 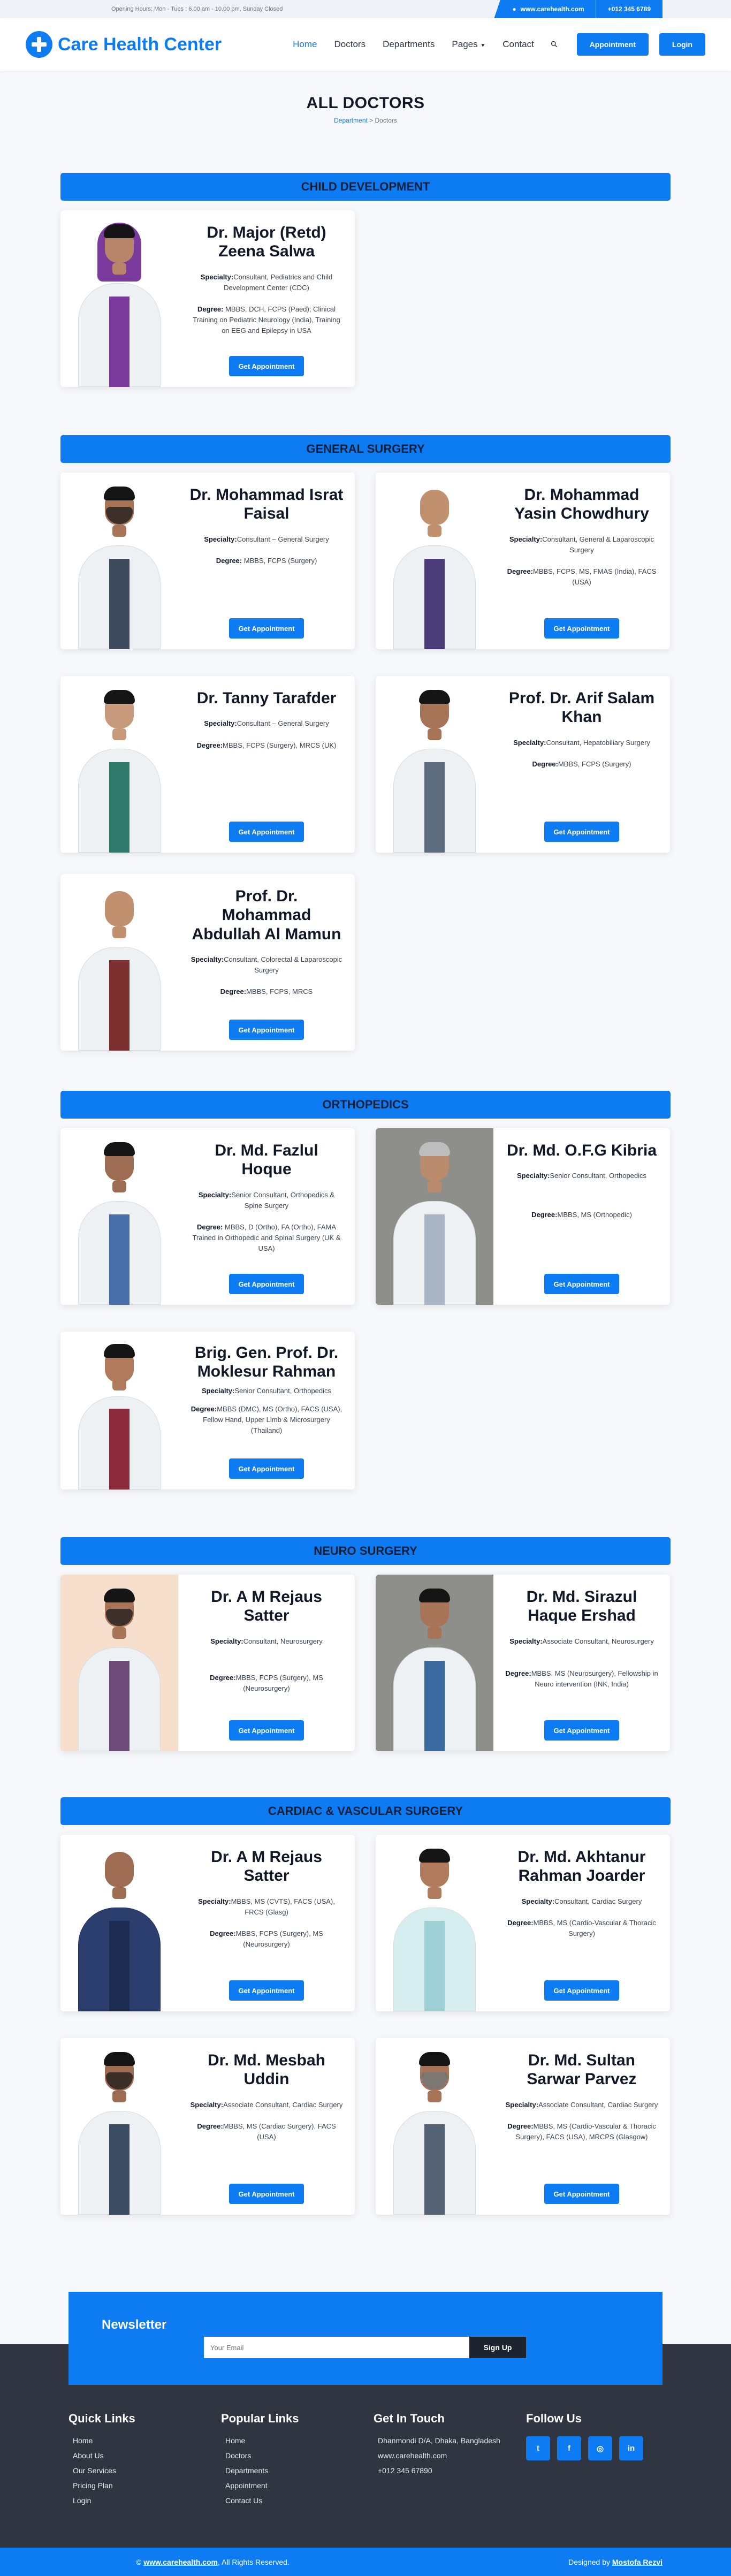 I want to click on degree-value: MBBS, FCPS (Surgery), MRCS (UK), so click(x=280, y=745).